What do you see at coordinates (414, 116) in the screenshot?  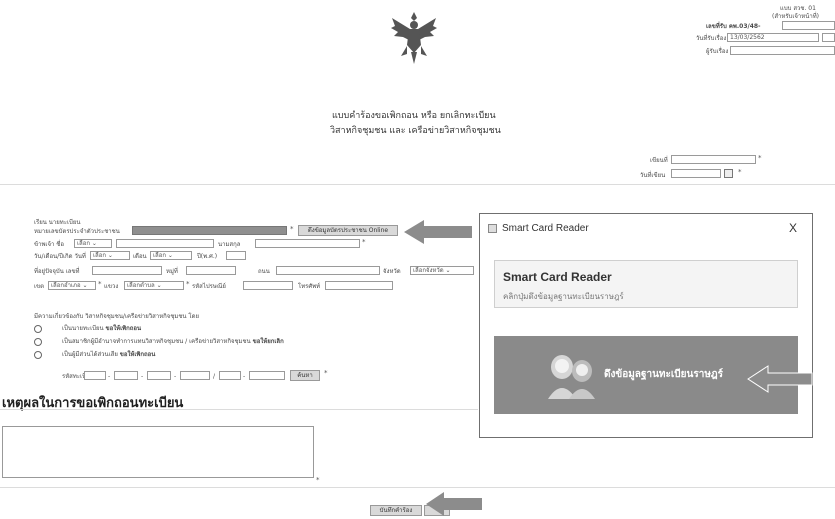 I see `form-title-line1: แบบคำร้องขอเพิกถอน หรือ ยกเลิกทะเบียน` at bounding box center [414, 116].